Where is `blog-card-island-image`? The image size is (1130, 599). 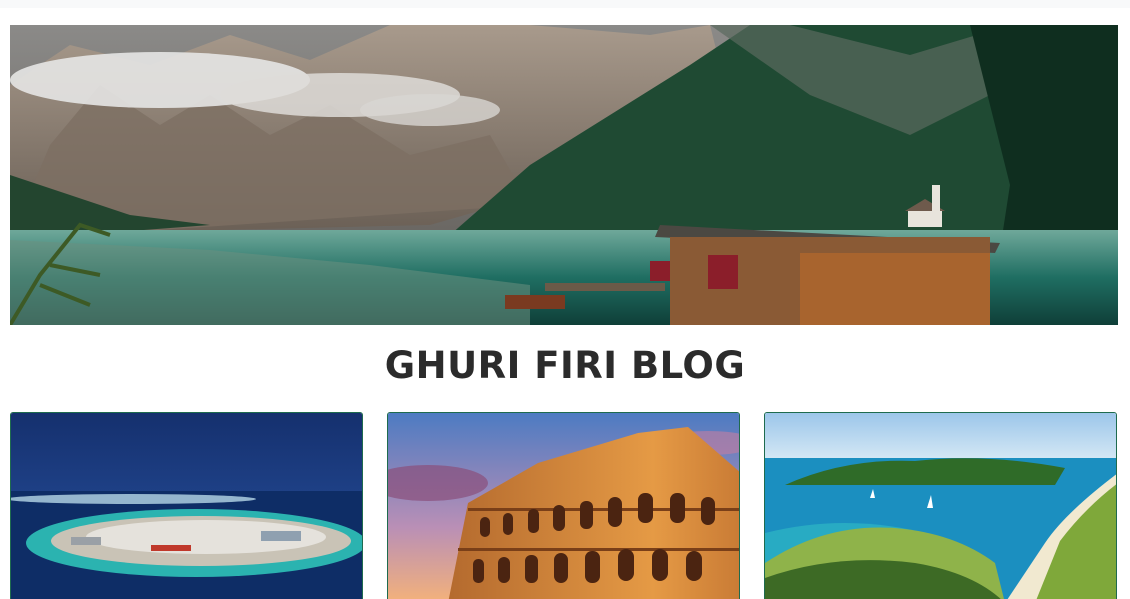
blog-card-island-image is located at coordinates (186, 505).